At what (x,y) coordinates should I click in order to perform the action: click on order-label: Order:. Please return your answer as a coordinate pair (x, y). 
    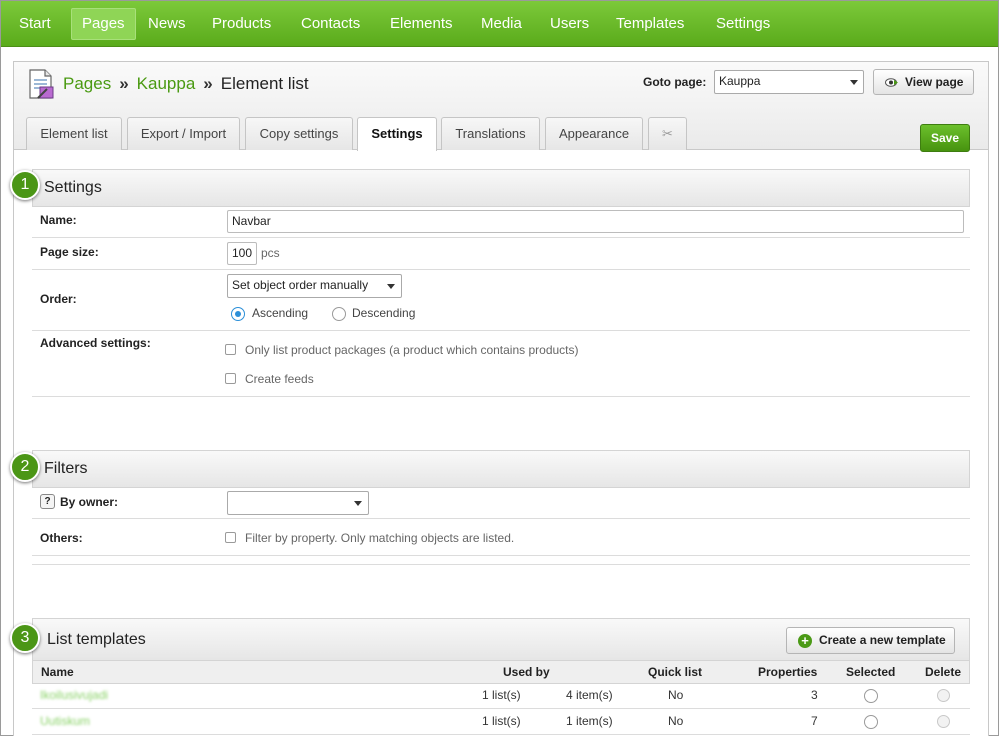
    Looking at the image, I should click on (58, 299).